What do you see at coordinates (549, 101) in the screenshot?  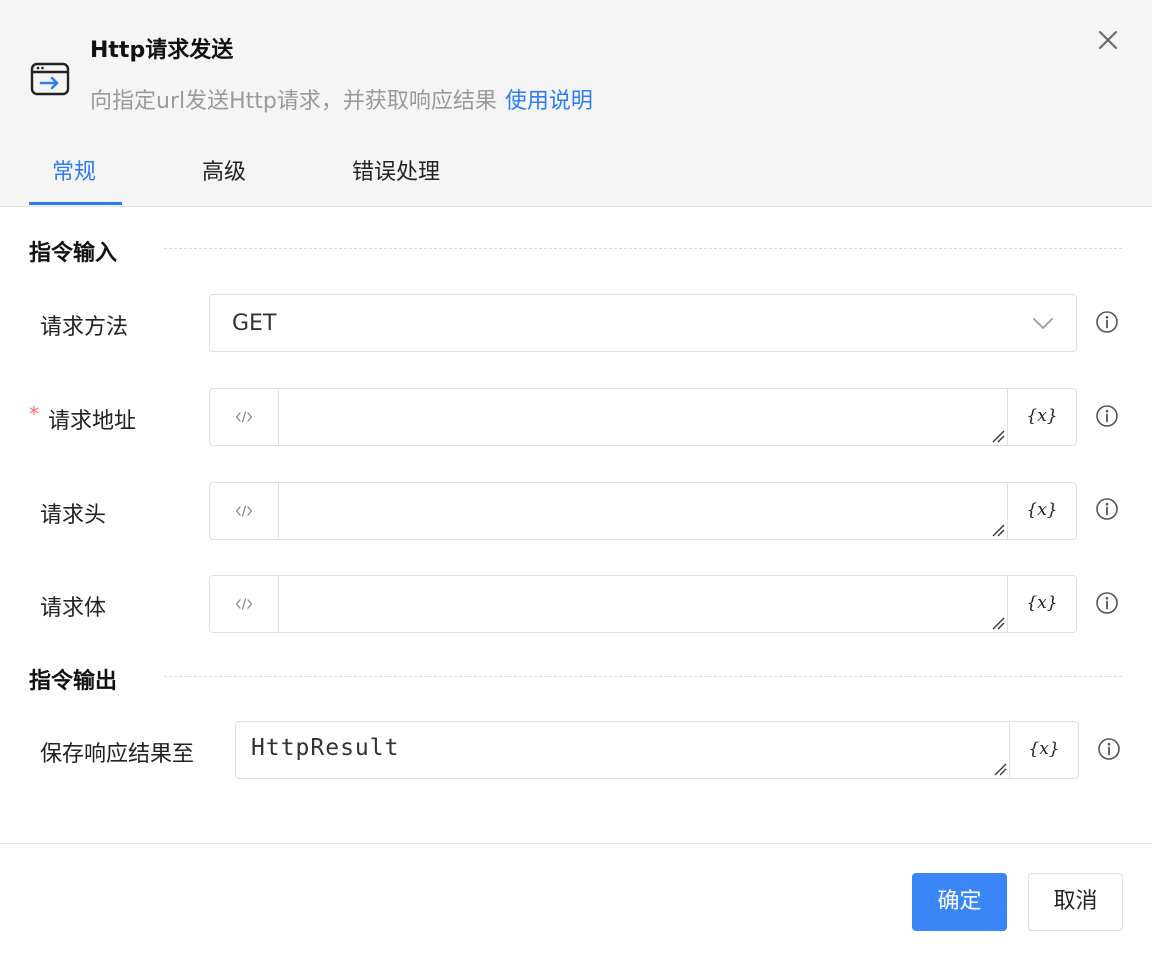 I see `help-link: 使用说明` at bounding box center [549, 101].